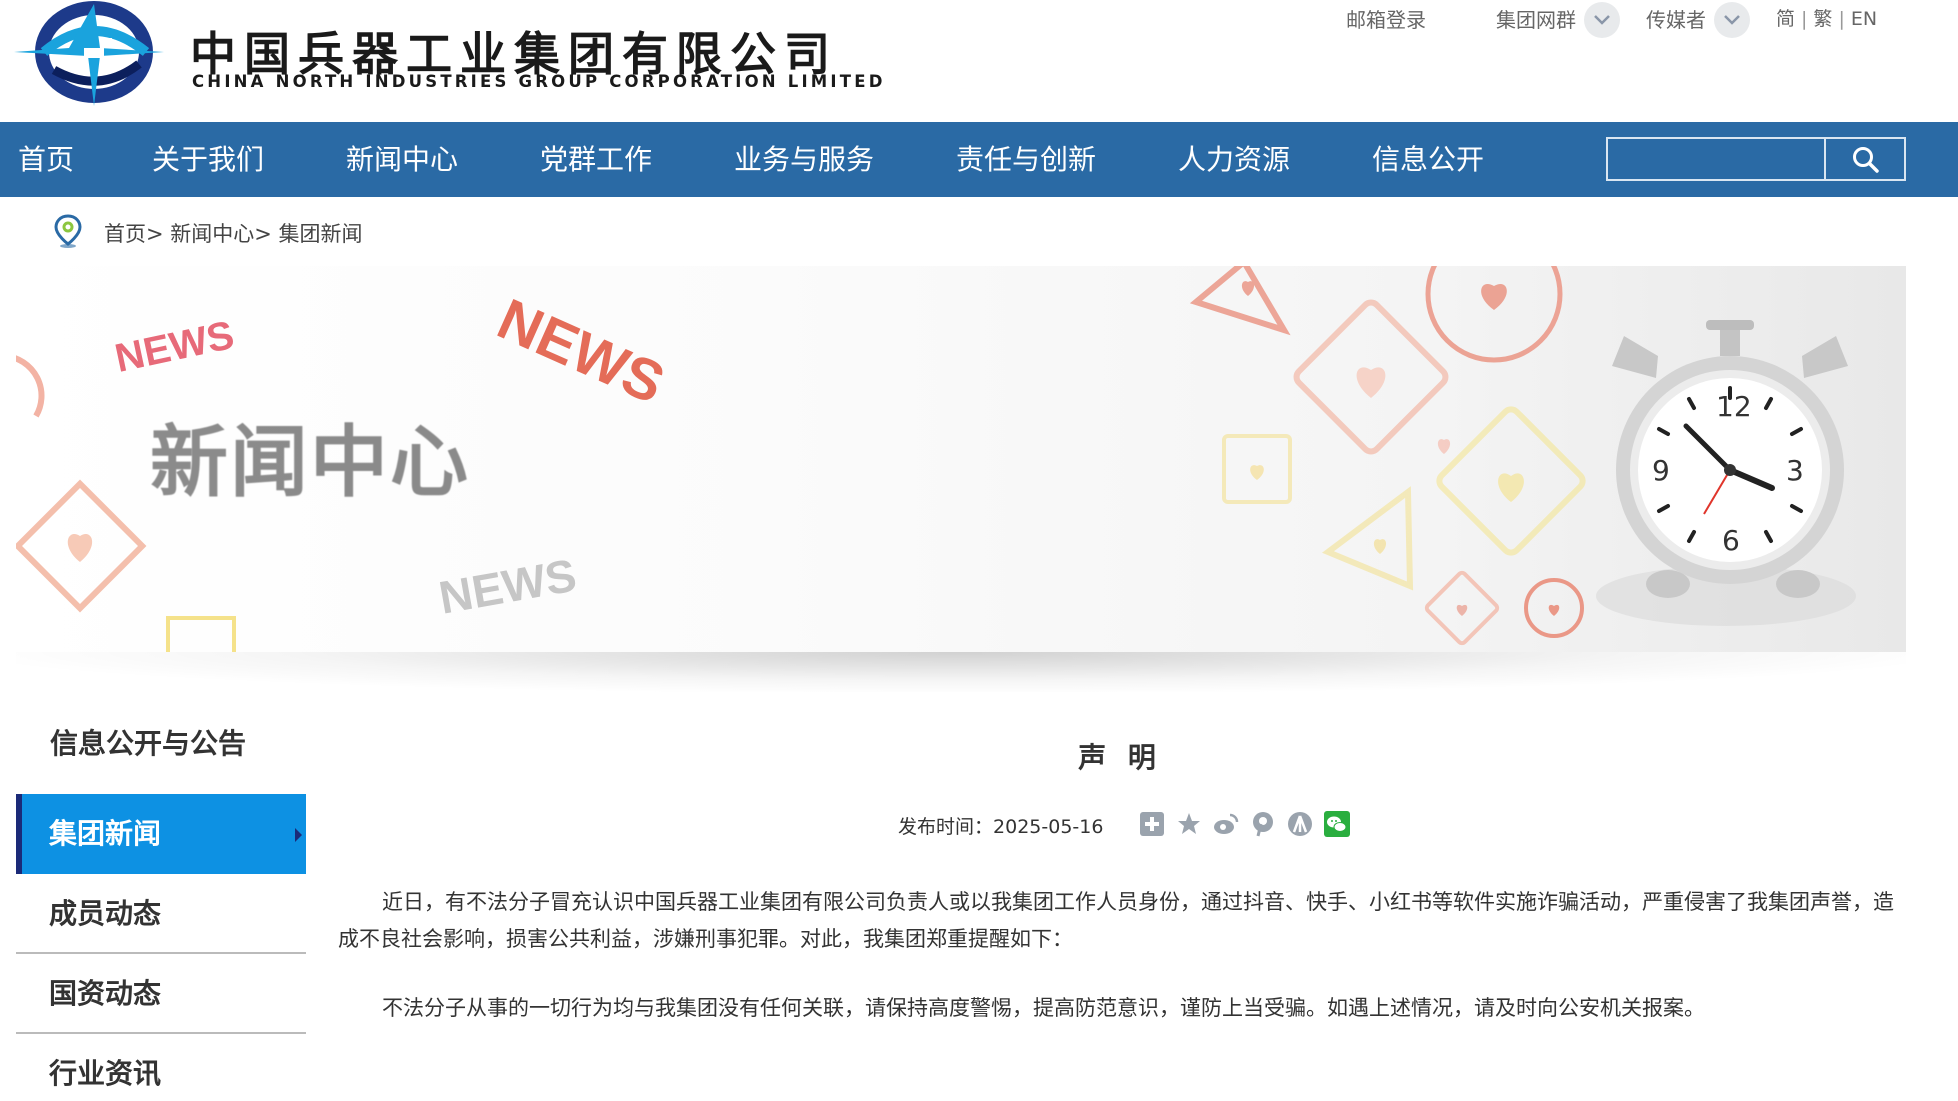 This screenshot has width=1958, height=1101. What do you see at coordinates (804, 159) in the screenshot?
I see `nav-item-business: 业务与服务` at bounding box center [804, 159].